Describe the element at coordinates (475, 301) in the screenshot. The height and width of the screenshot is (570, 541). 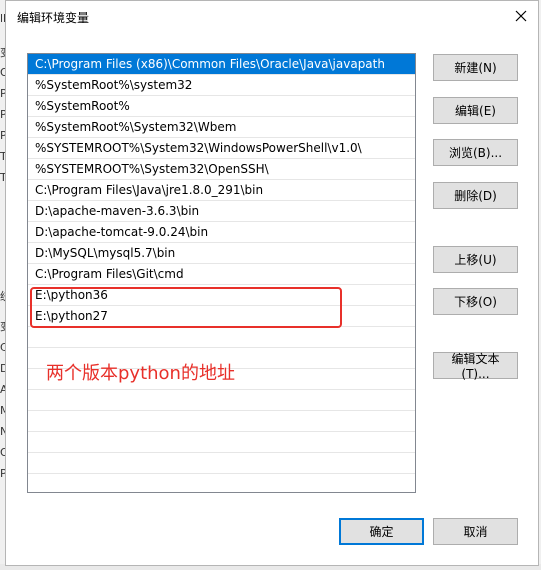
I see `move-down-button: 下移(O)` at that location.